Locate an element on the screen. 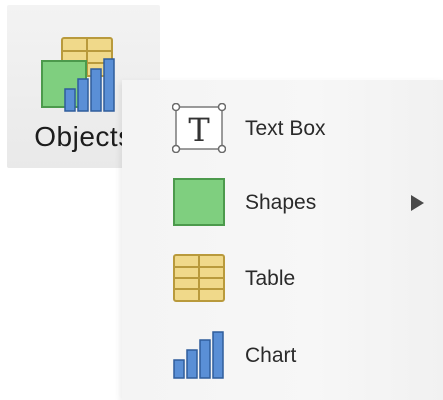 The image size is (443, 400). chart-icon is located at coordinates (198, 355).